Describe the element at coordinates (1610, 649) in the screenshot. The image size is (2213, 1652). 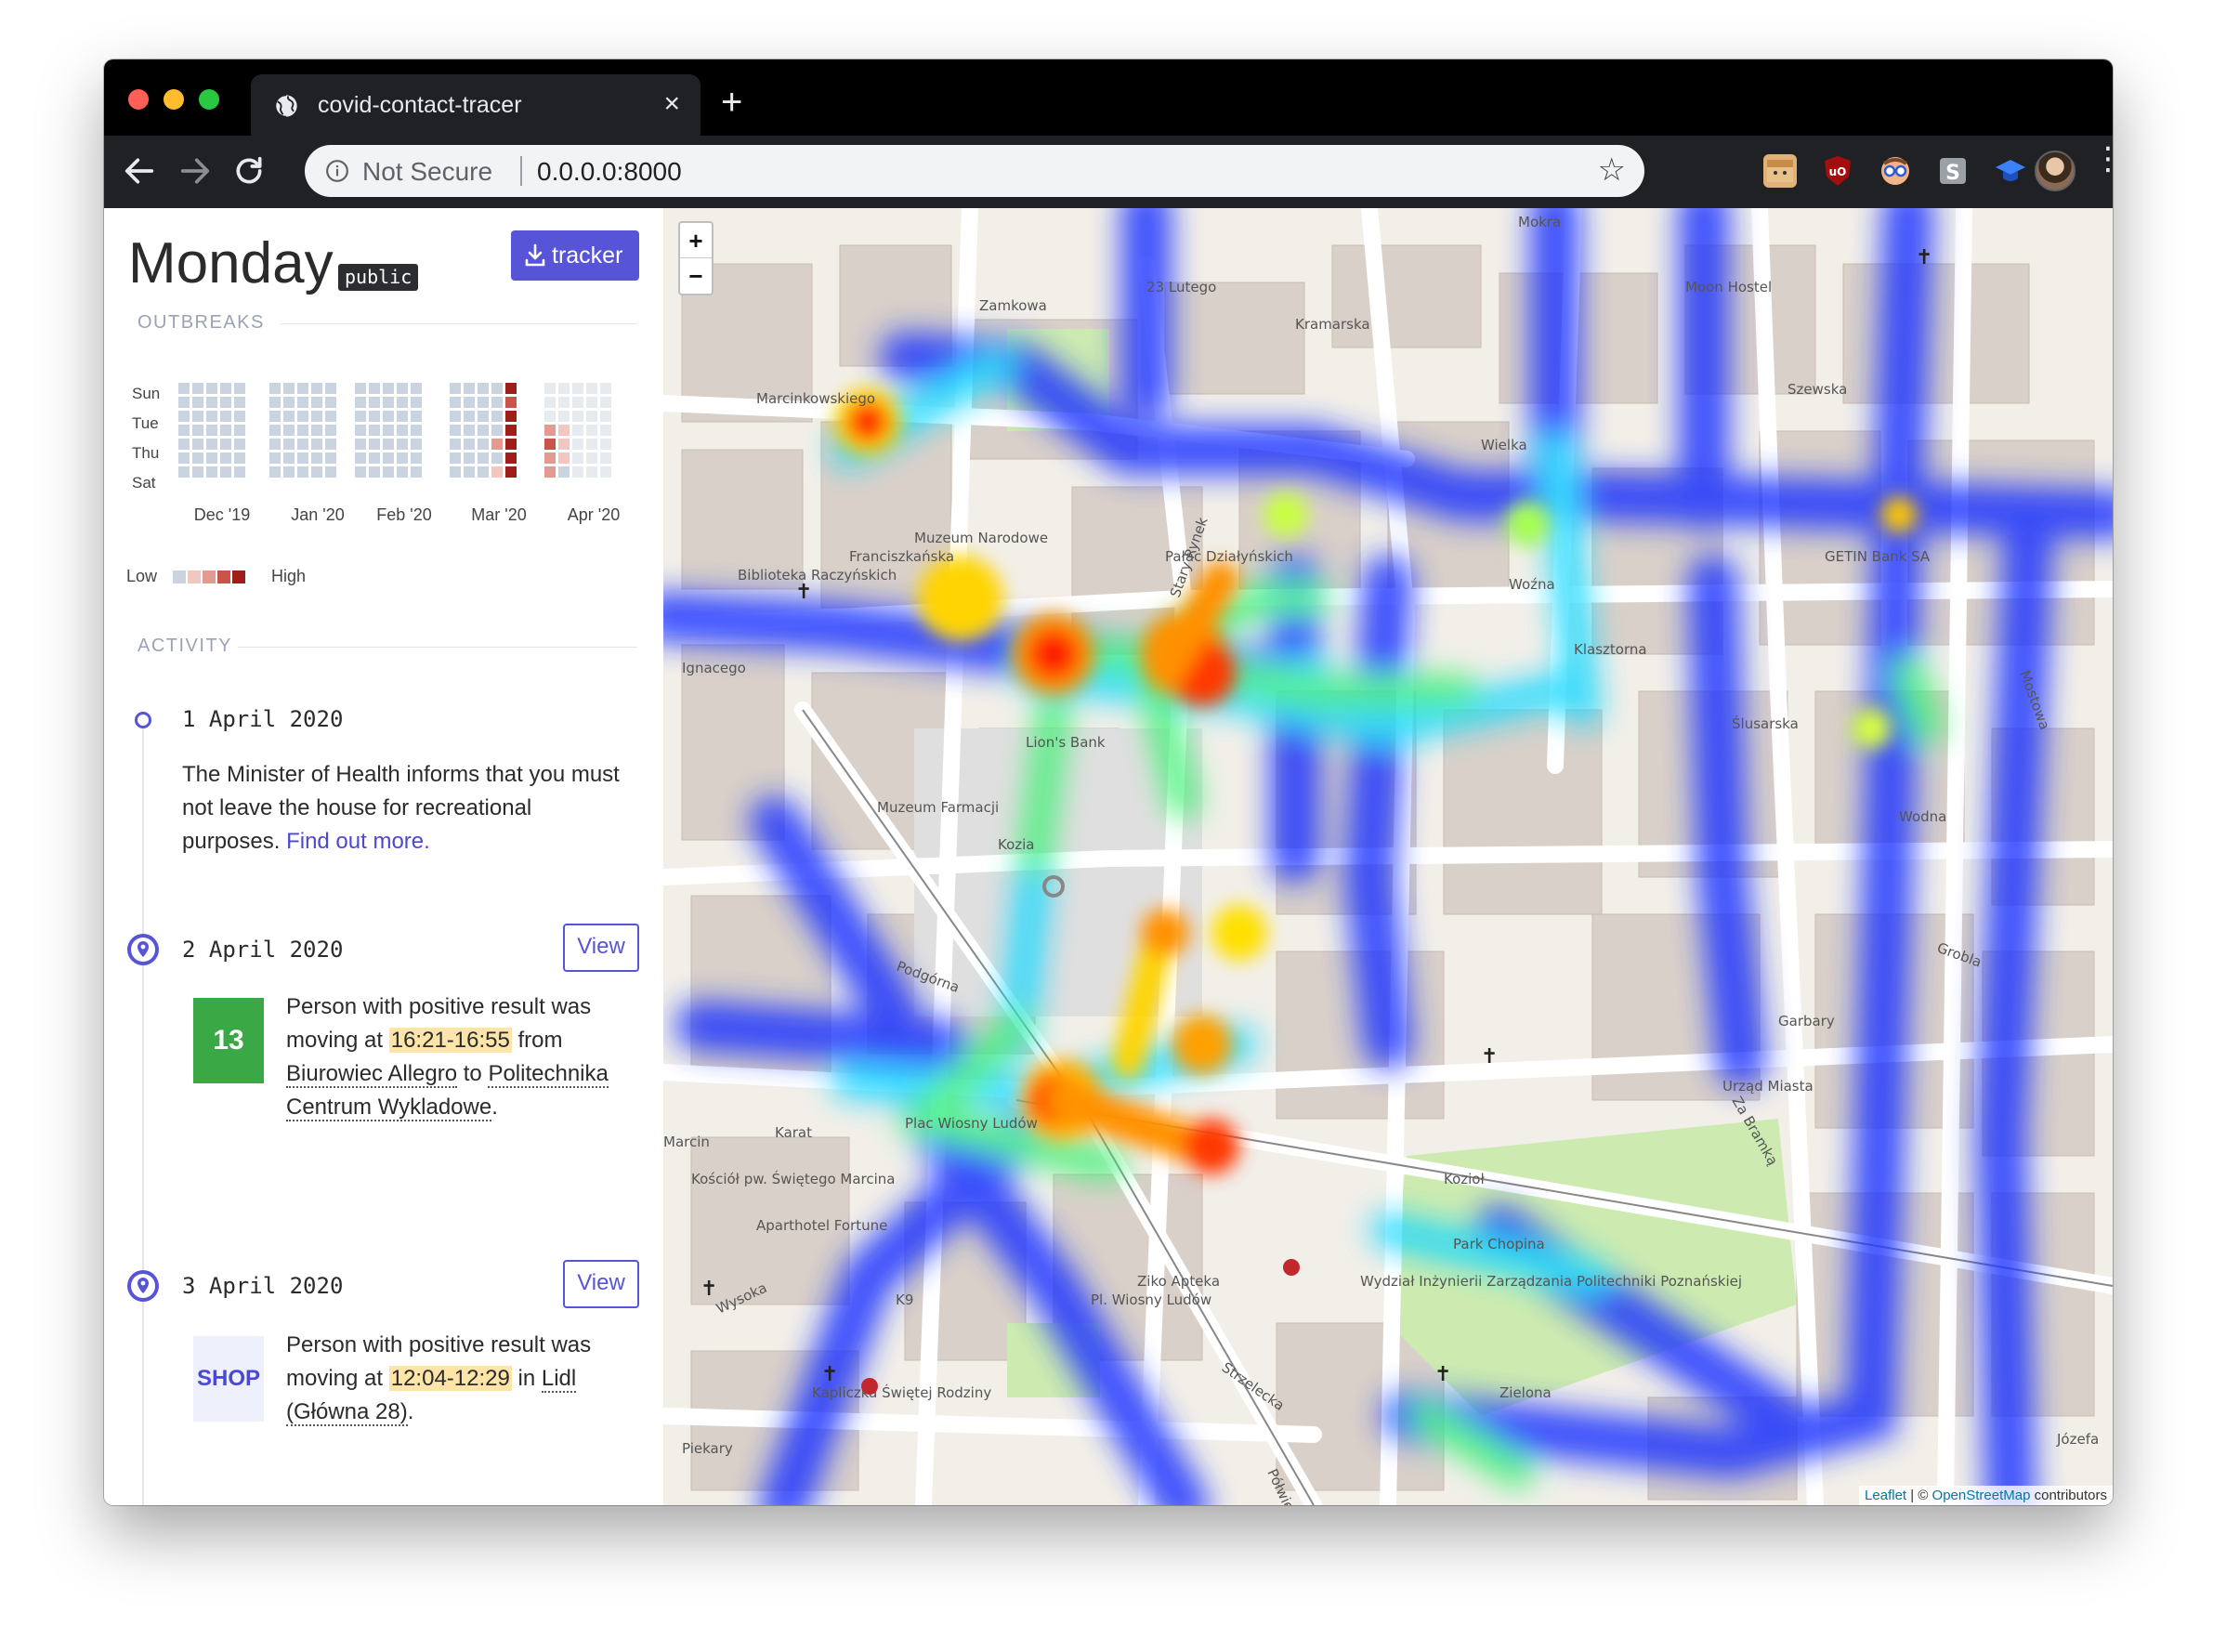
I see `map-label: Klasztorna` at that location.